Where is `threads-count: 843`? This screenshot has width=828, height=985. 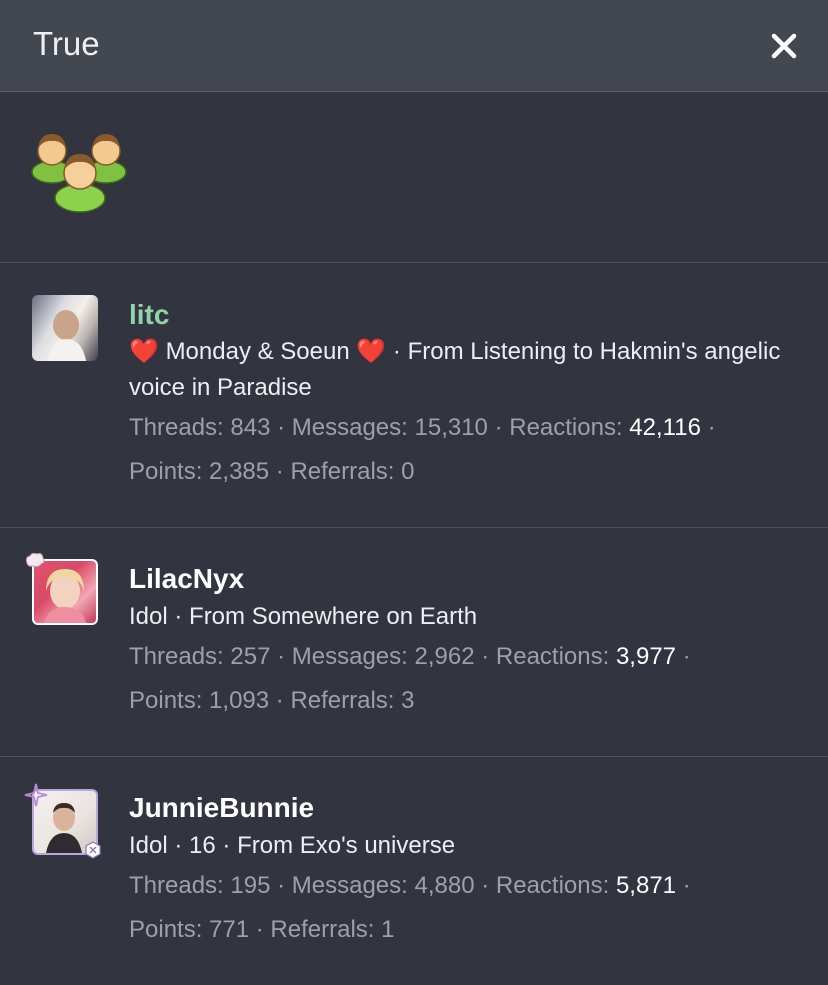
threads-count: 843 is located at coordinates (250, 427).